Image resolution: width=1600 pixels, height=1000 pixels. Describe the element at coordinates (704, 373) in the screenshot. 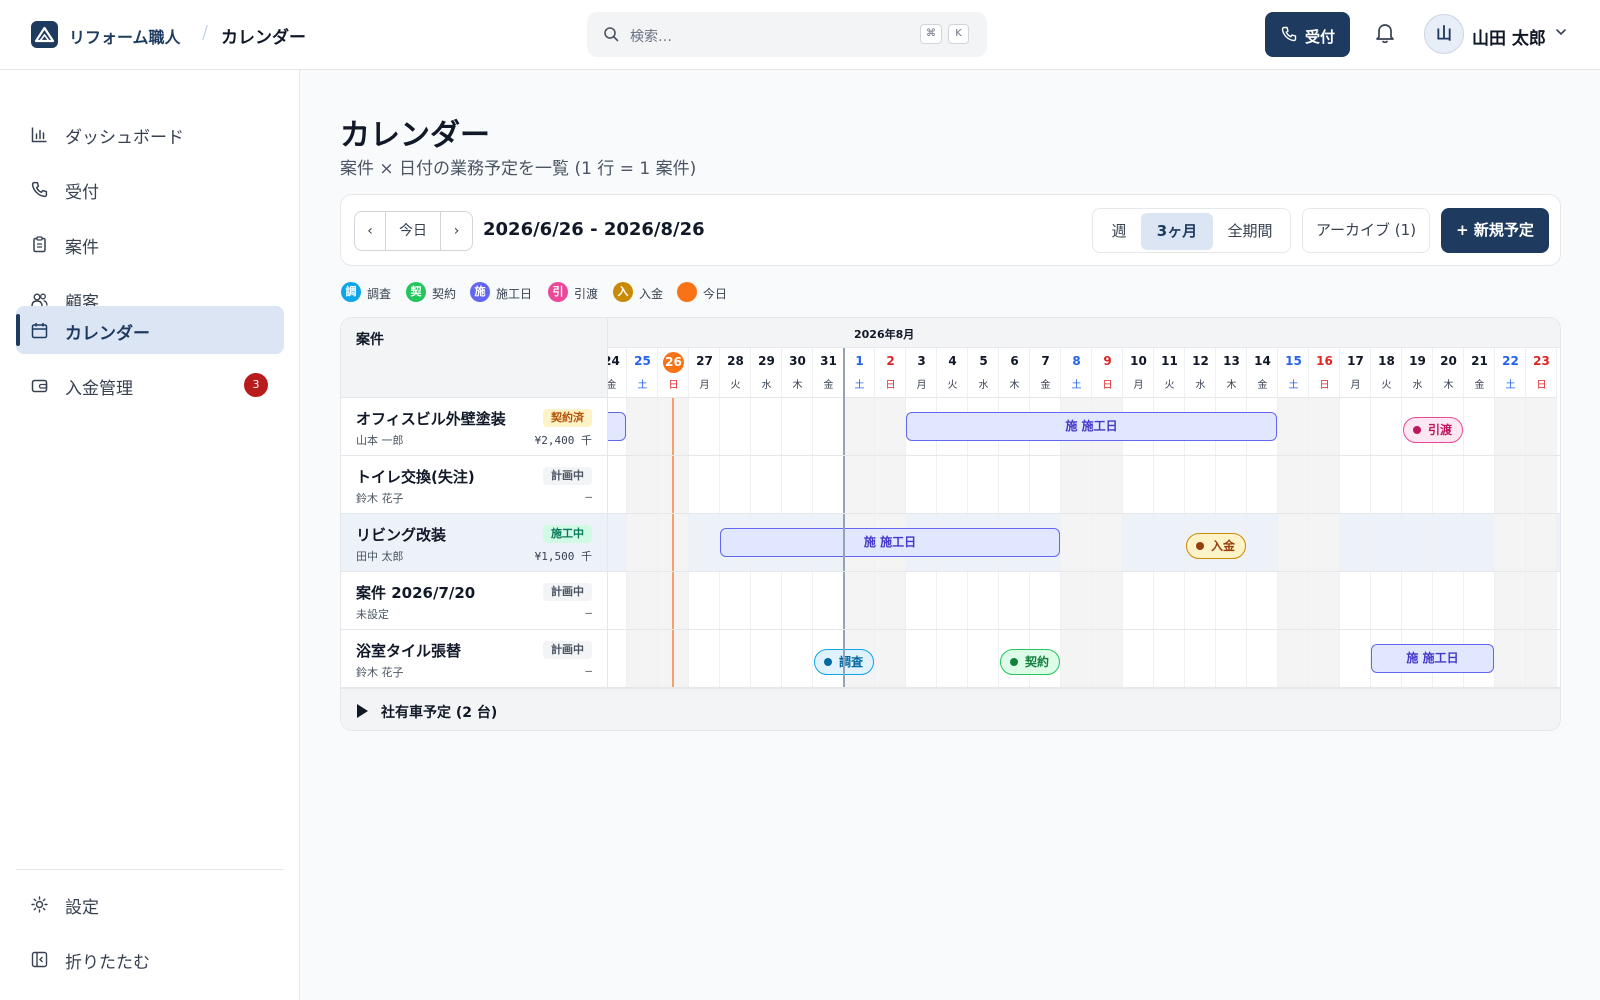

I see `day-header: 27 月` at that location.